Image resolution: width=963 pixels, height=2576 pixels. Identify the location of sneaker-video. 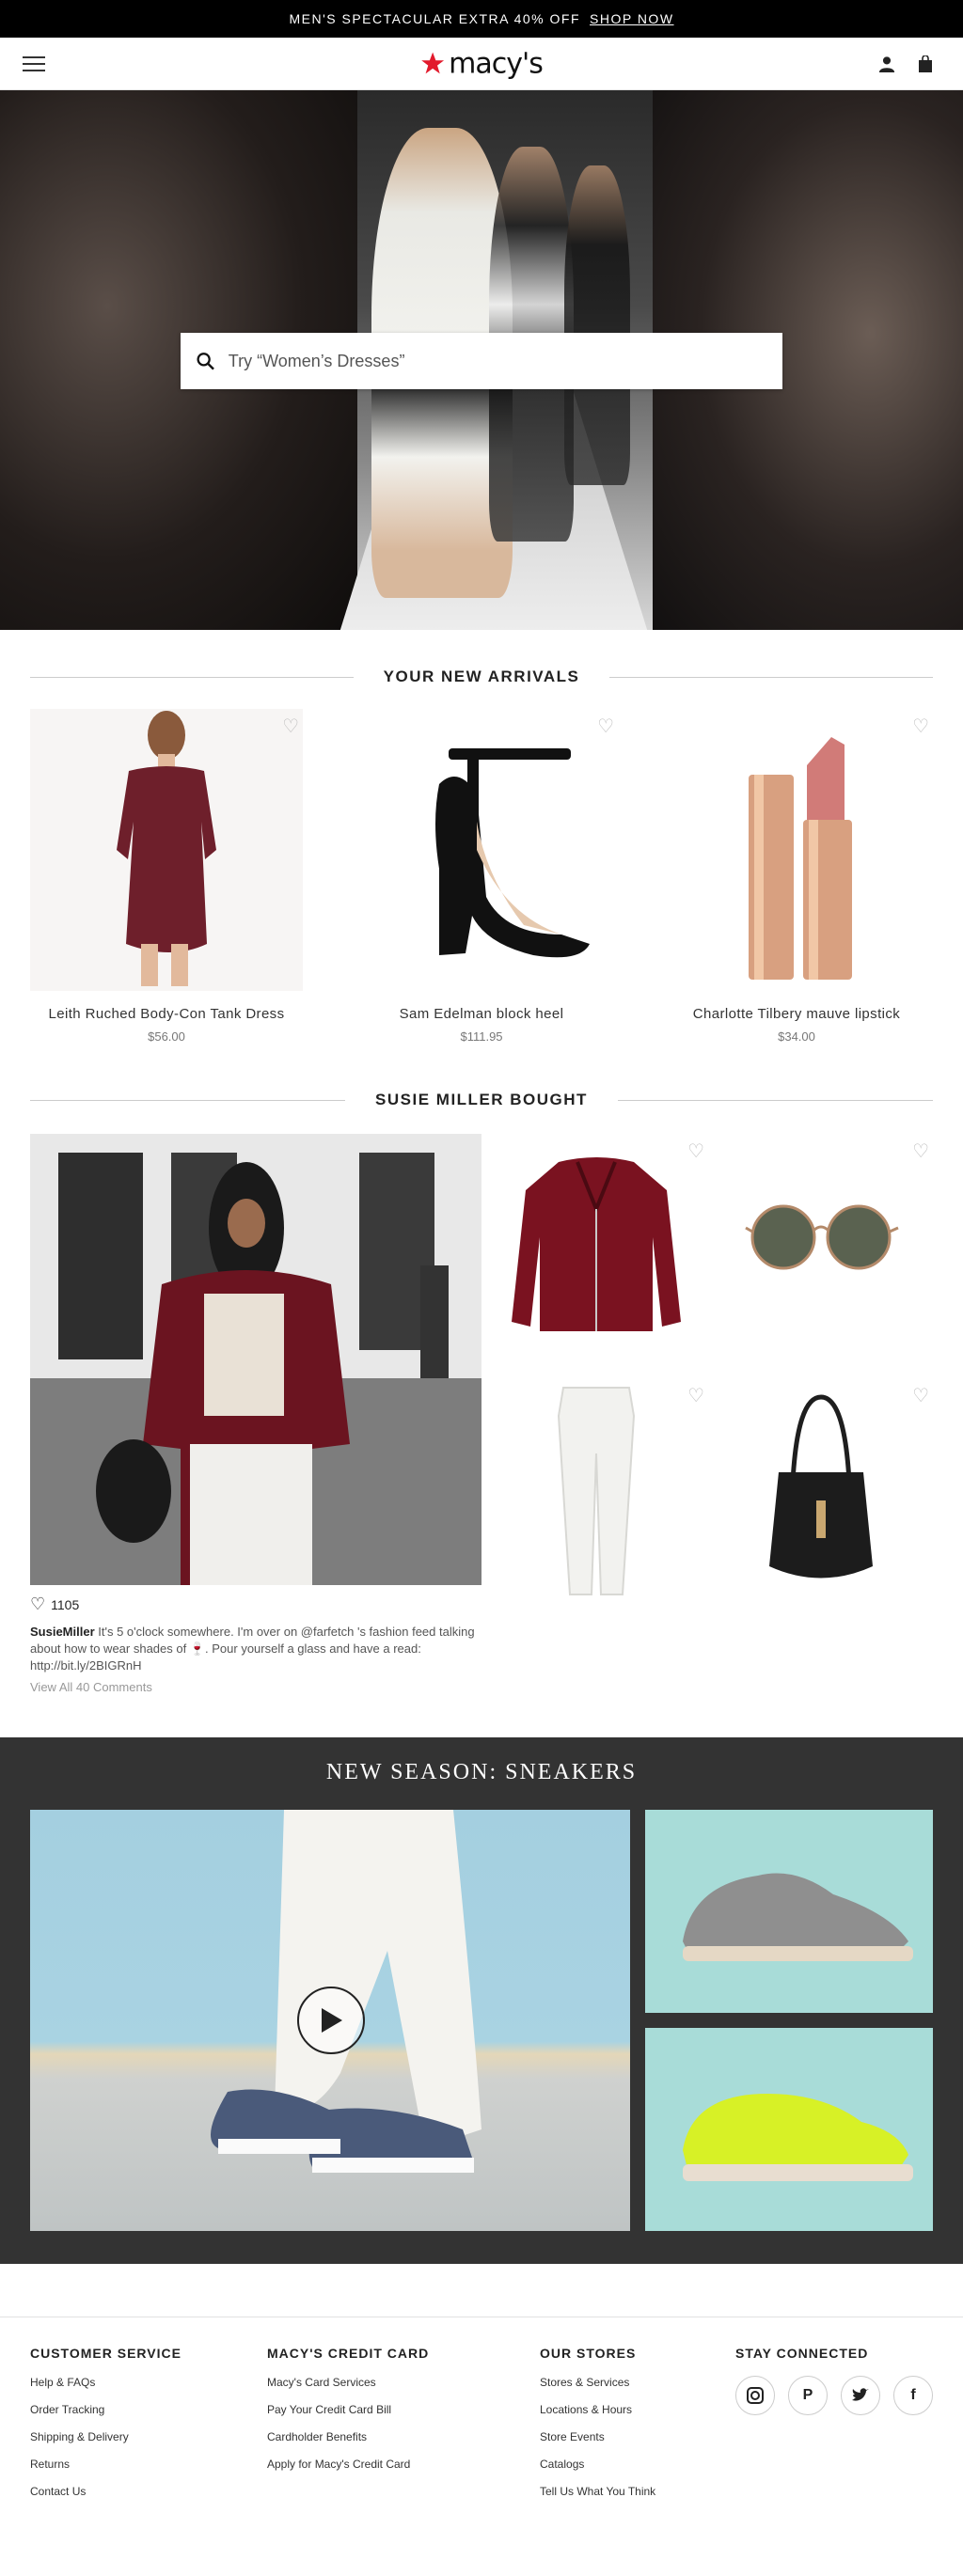
(330, 2021).